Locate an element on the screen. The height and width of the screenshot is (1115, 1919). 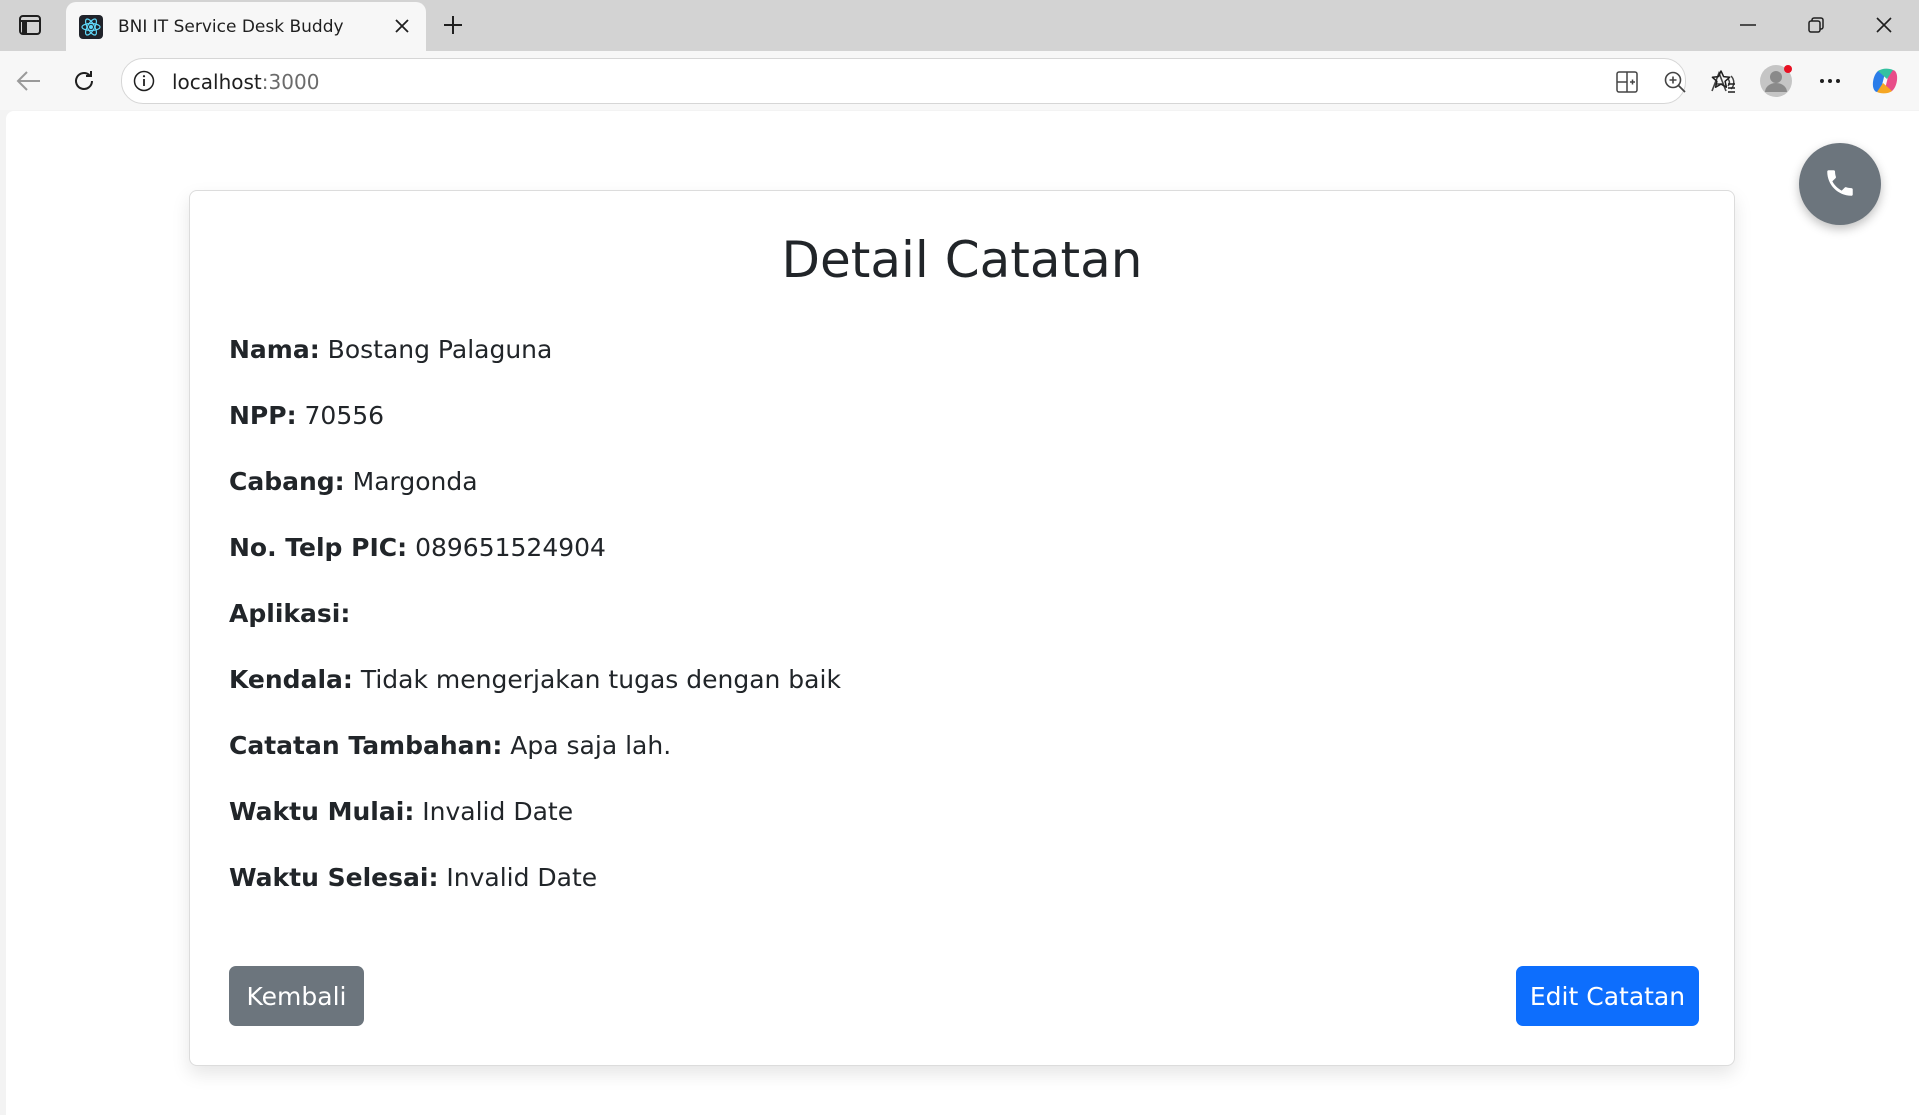
field-label: Kendala: is located at coordinates (291, 679).